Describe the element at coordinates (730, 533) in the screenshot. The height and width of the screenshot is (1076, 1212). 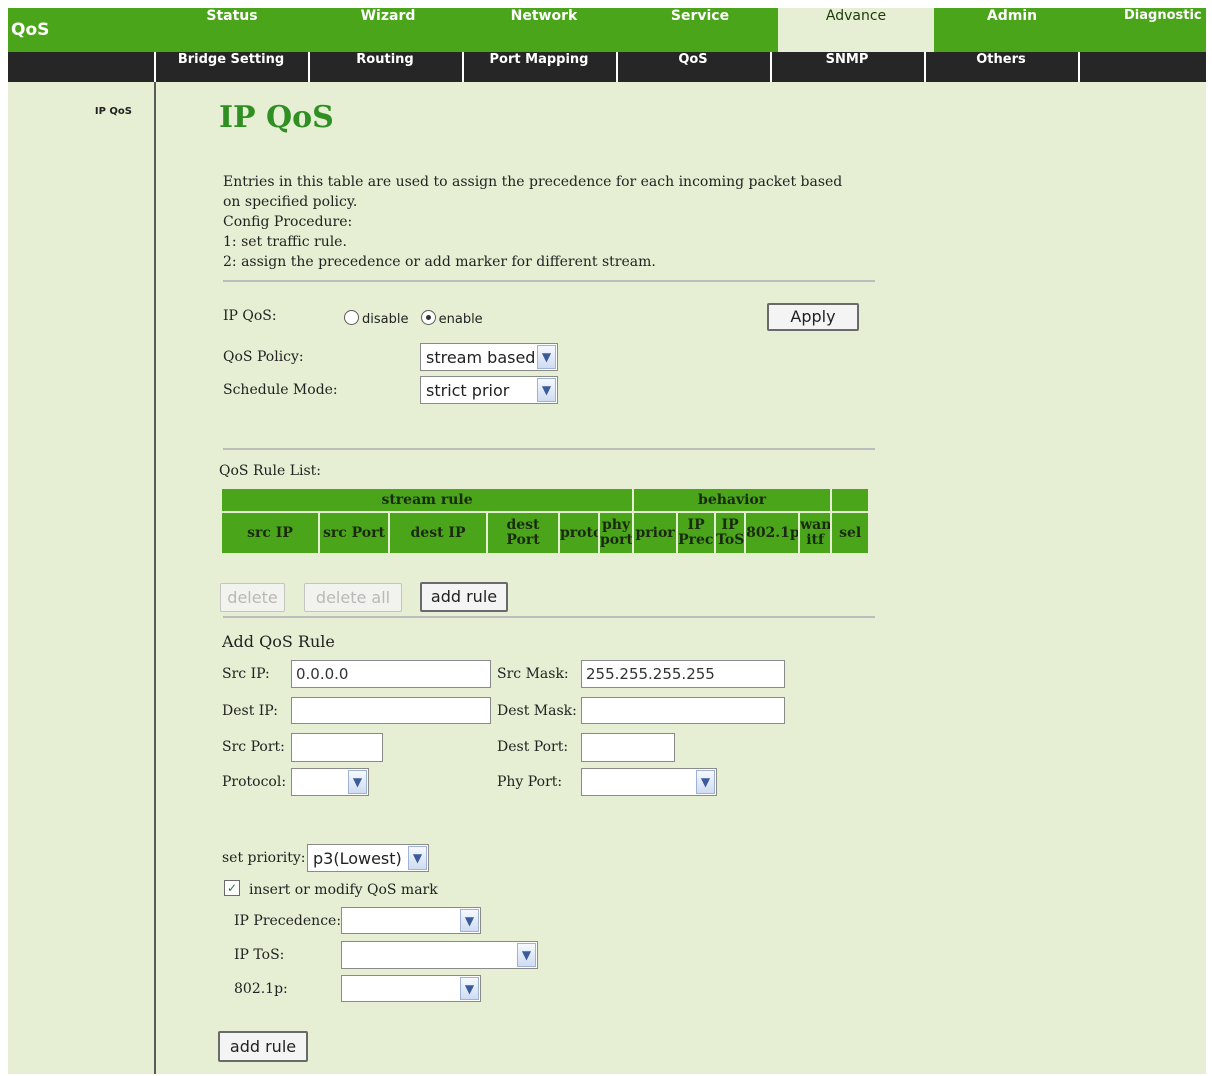
I see `column-header: IP ToS` at that location.